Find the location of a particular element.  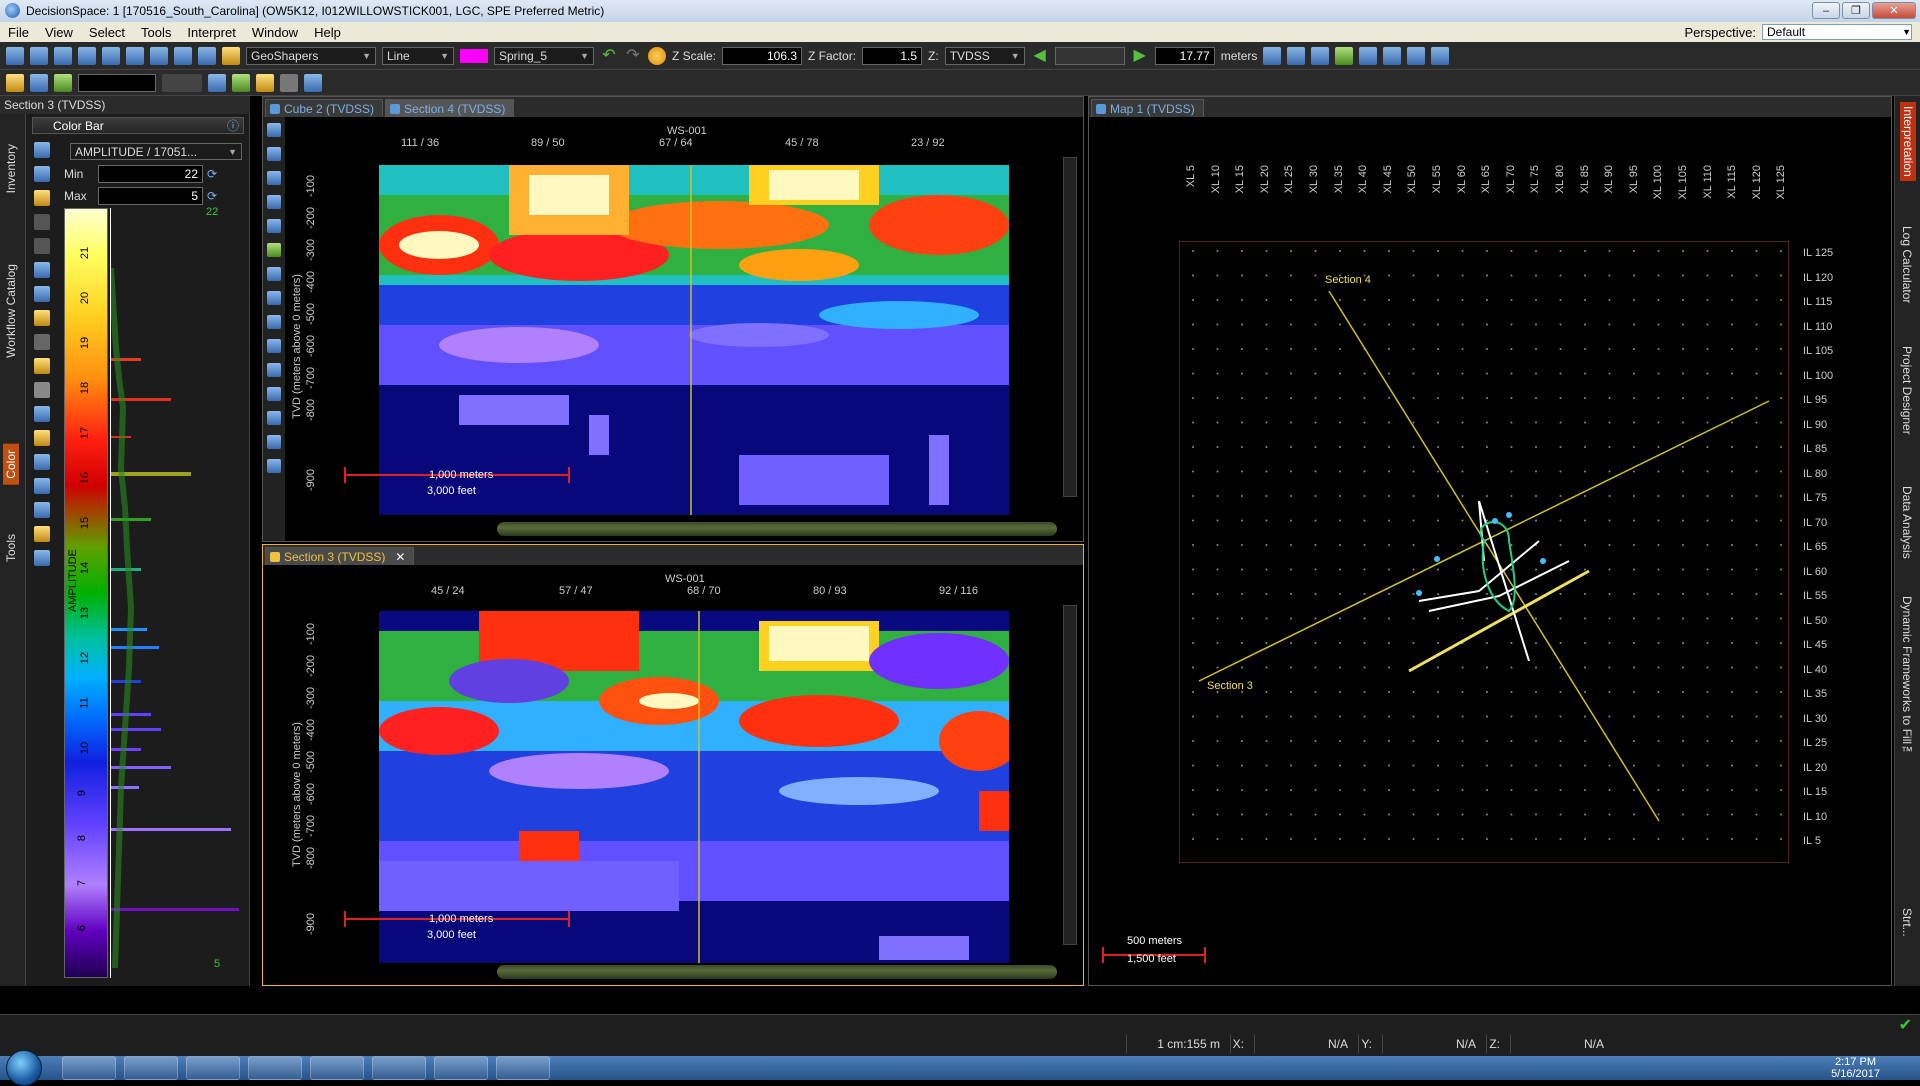

lasso-icon is located at coordinates (274, 346).